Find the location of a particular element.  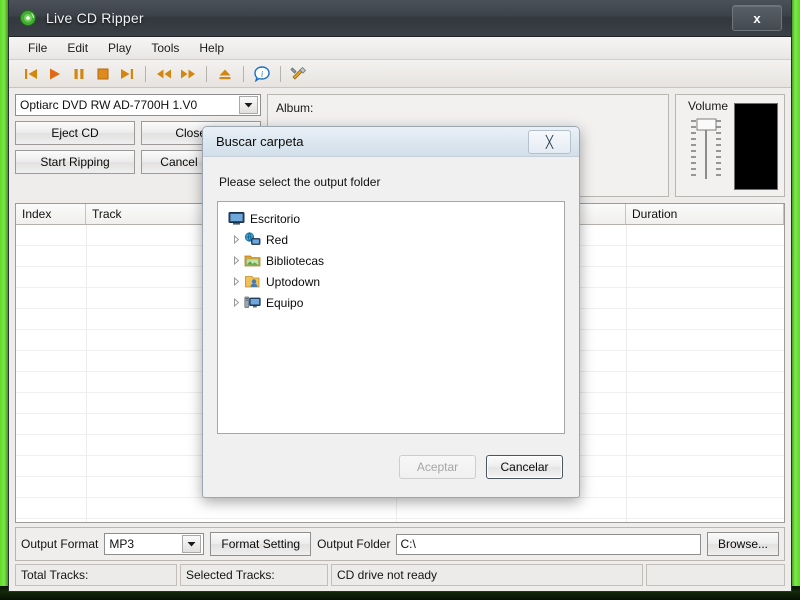

libraries-folder-icon is located at coordinates (252, 260).